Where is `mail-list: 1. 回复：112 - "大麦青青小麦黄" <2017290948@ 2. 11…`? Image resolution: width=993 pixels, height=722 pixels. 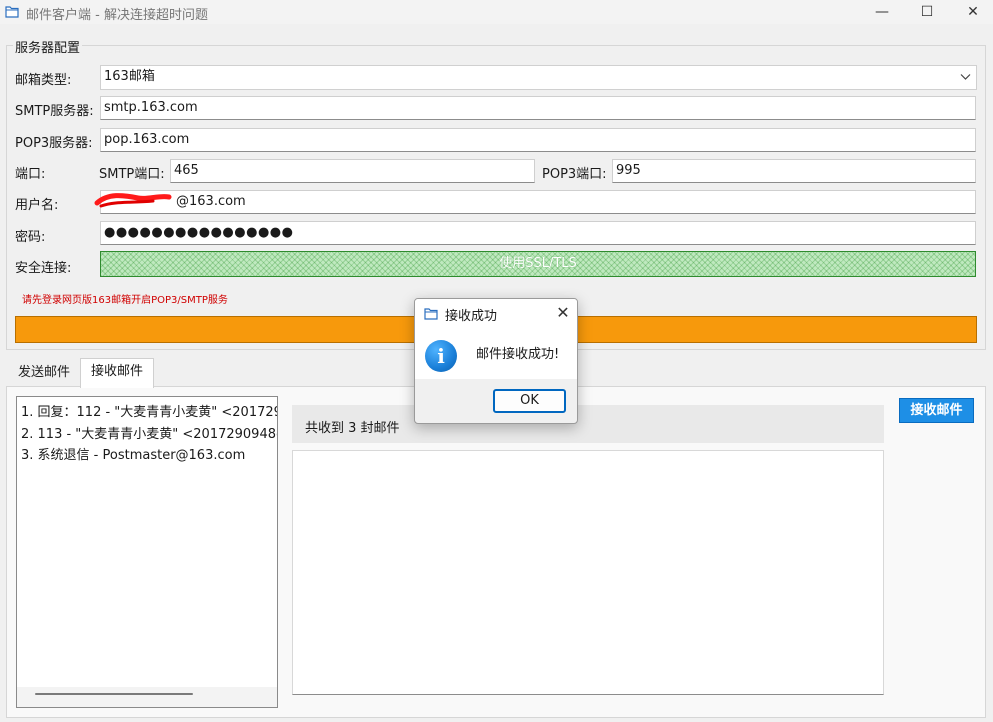
mail-list: 1. 回复：112 - "大麦青青小麦黄" <2017290948@ 2. 11… is located at coordinates (147, 552).